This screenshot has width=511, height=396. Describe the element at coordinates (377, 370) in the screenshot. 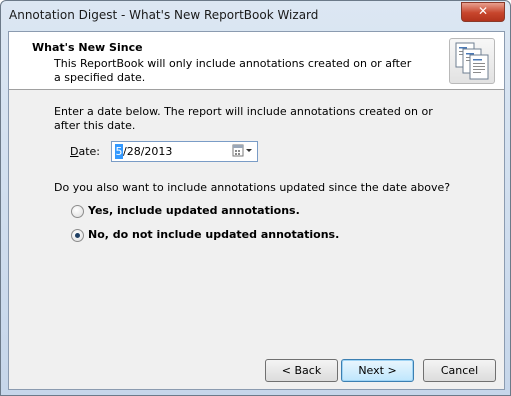

I see `next-button: Next >` at that location.